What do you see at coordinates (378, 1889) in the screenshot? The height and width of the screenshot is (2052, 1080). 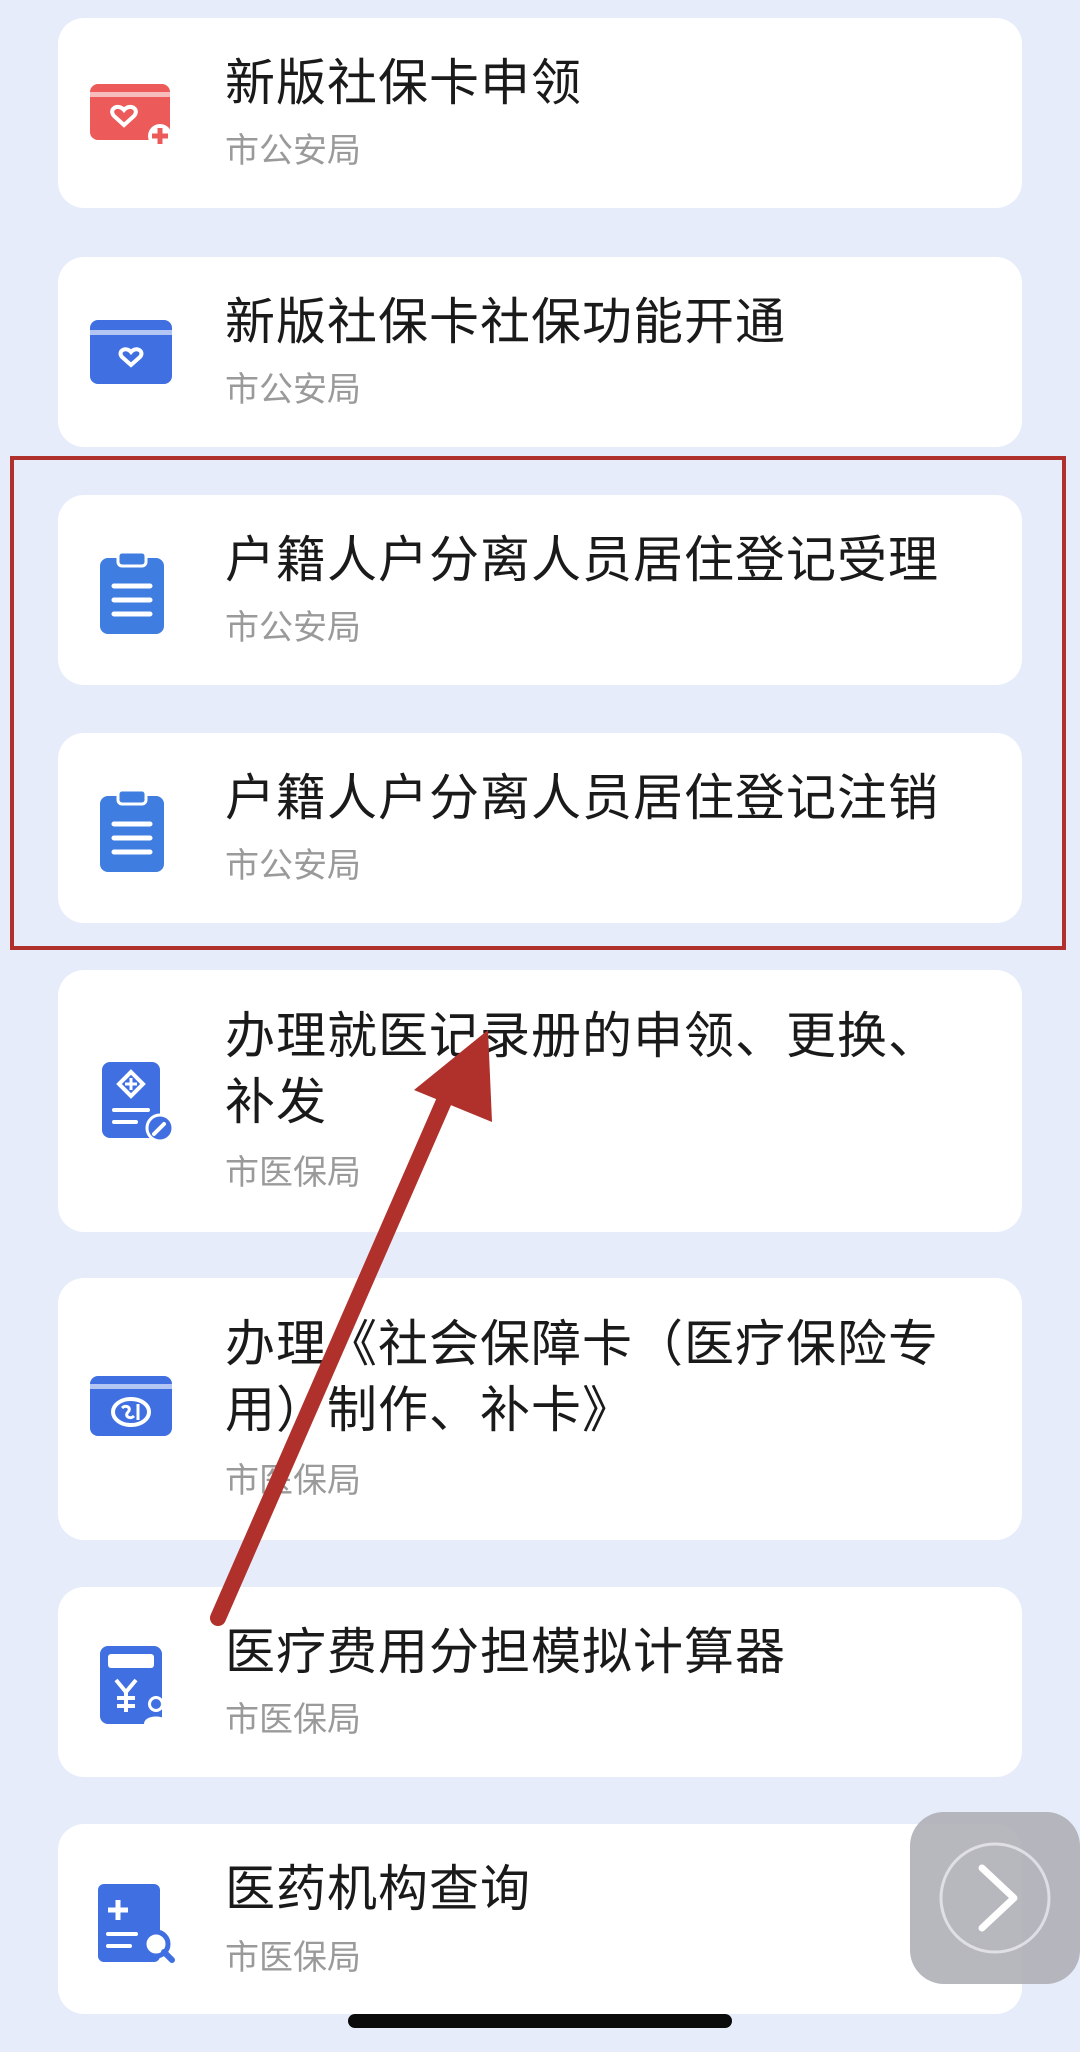 I see `service-title: 医药机构查询` at bounding box center [378, 1889].